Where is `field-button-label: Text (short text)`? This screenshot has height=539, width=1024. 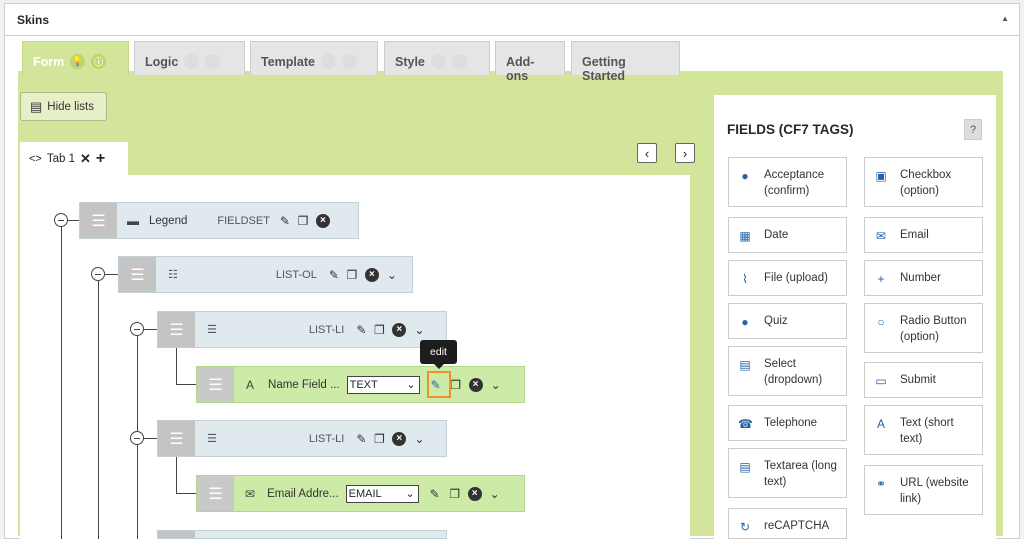 field-button-label: Text (short text) is located at coordinates (927, 431).